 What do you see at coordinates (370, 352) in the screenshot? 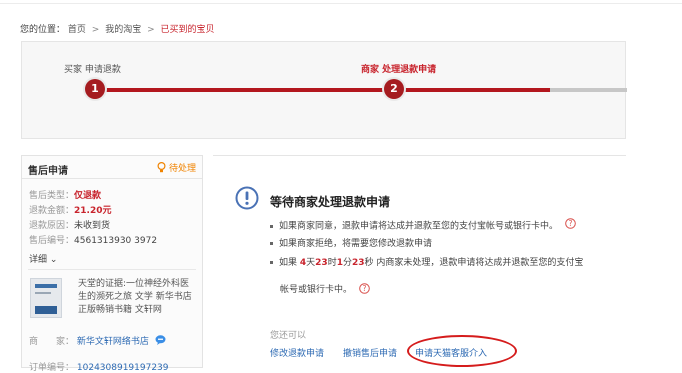
I see `cancel-after-sale-link: 撤销售后申请` at bounding box center [370, 352].